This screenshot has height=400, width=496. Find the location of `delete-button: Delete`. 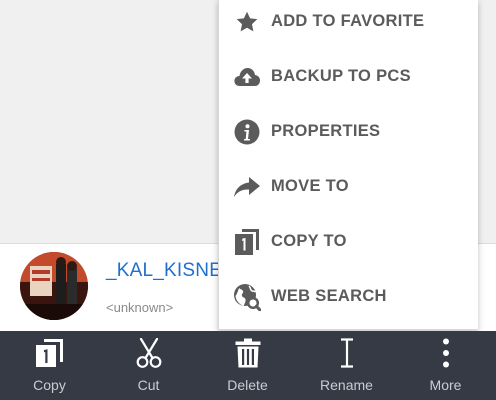

delete-button: Delete is located at coordinates (247, 365).